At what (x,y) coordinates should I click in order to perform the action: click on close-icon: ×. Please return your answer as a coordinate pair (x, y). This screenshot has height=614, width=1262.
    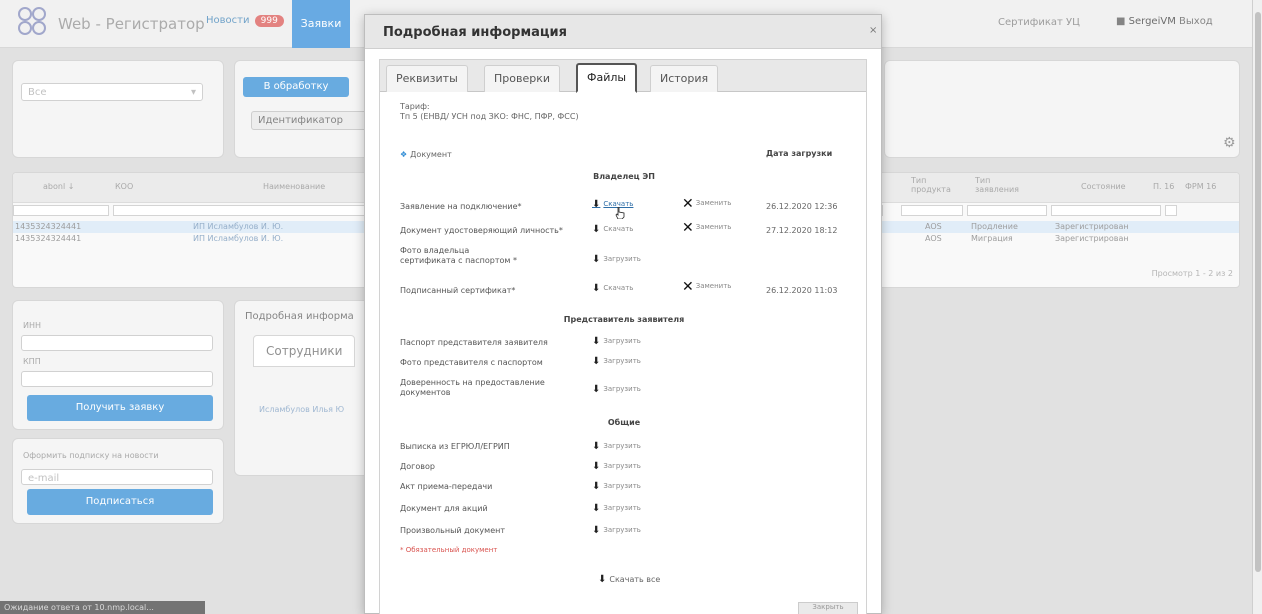
    Looking at the image, I should click on (873, 30).